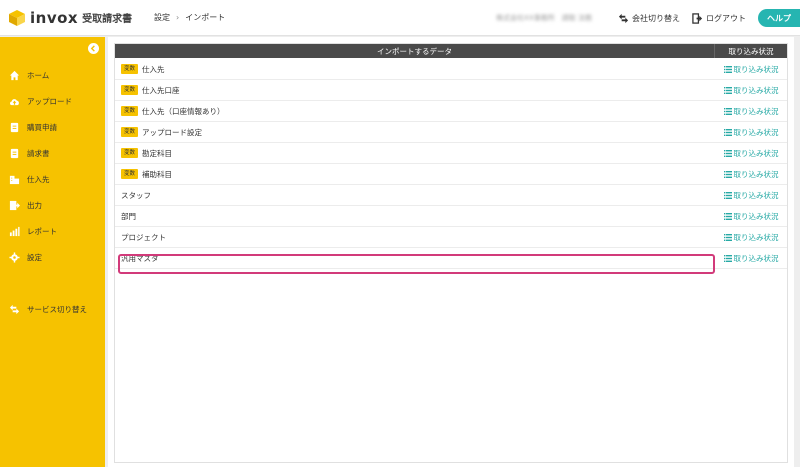  I want to click on user-info: 株式会社XX事務所 請取 法務, so click(544, 18).